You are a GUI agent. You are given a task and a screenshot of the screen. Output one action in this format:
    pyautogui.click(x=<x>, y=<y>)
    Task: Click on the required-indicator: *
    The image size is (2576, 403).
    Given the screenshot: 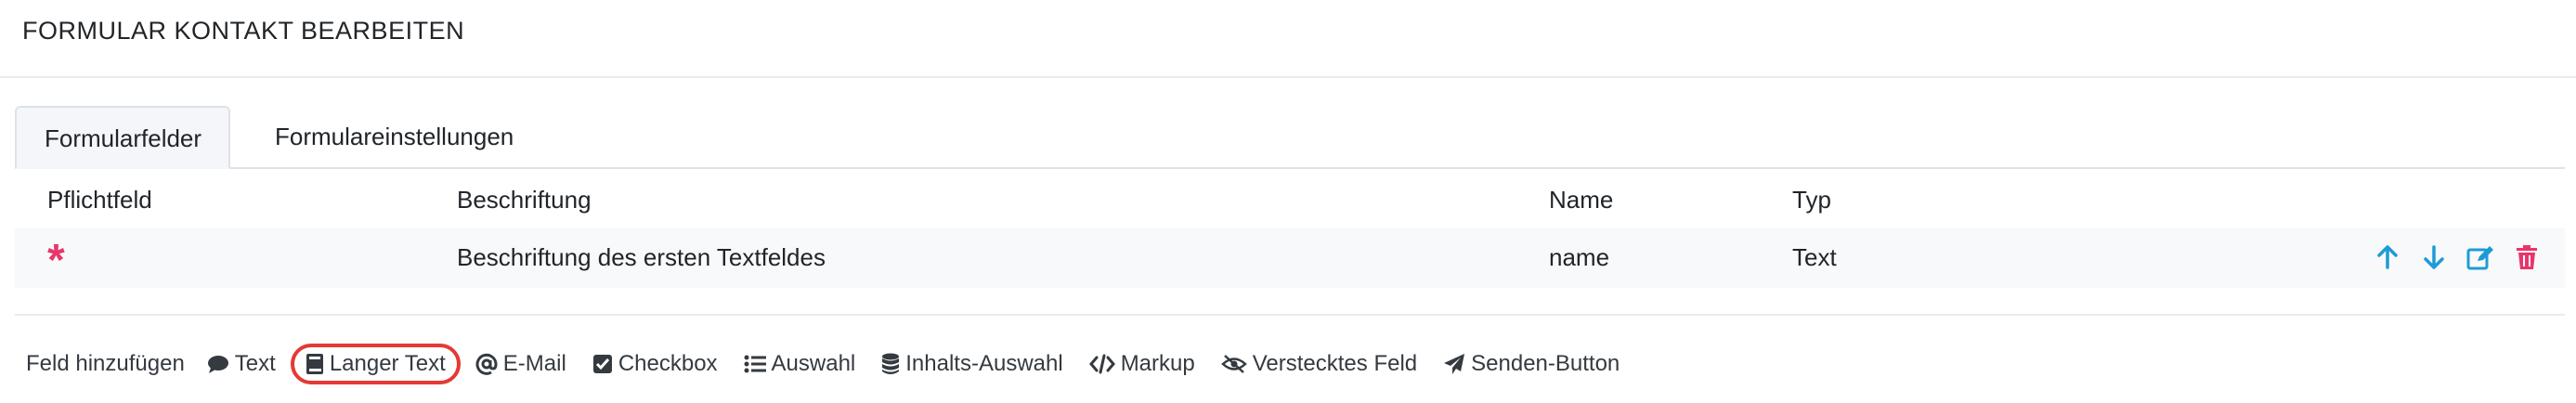 What is the action you would take?
    pyautogui.click(x=56, y=260)
    